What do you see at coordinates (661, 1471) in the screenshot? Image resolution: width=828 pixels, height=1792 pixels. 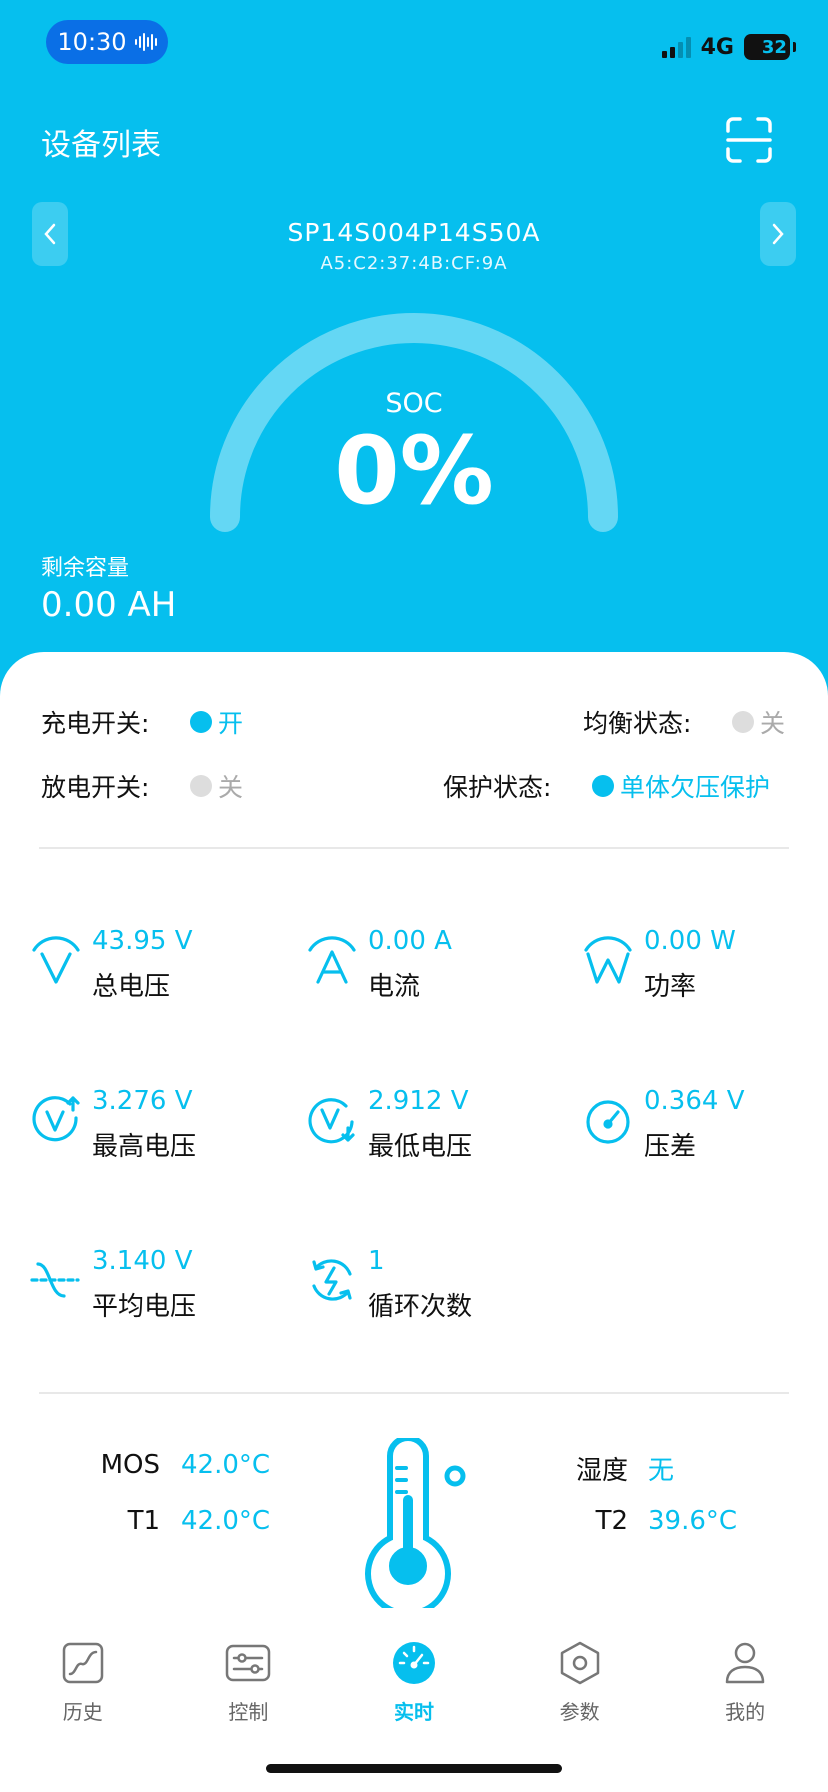 I see `humidity-value: 无` at bounding box center [661, 1471].